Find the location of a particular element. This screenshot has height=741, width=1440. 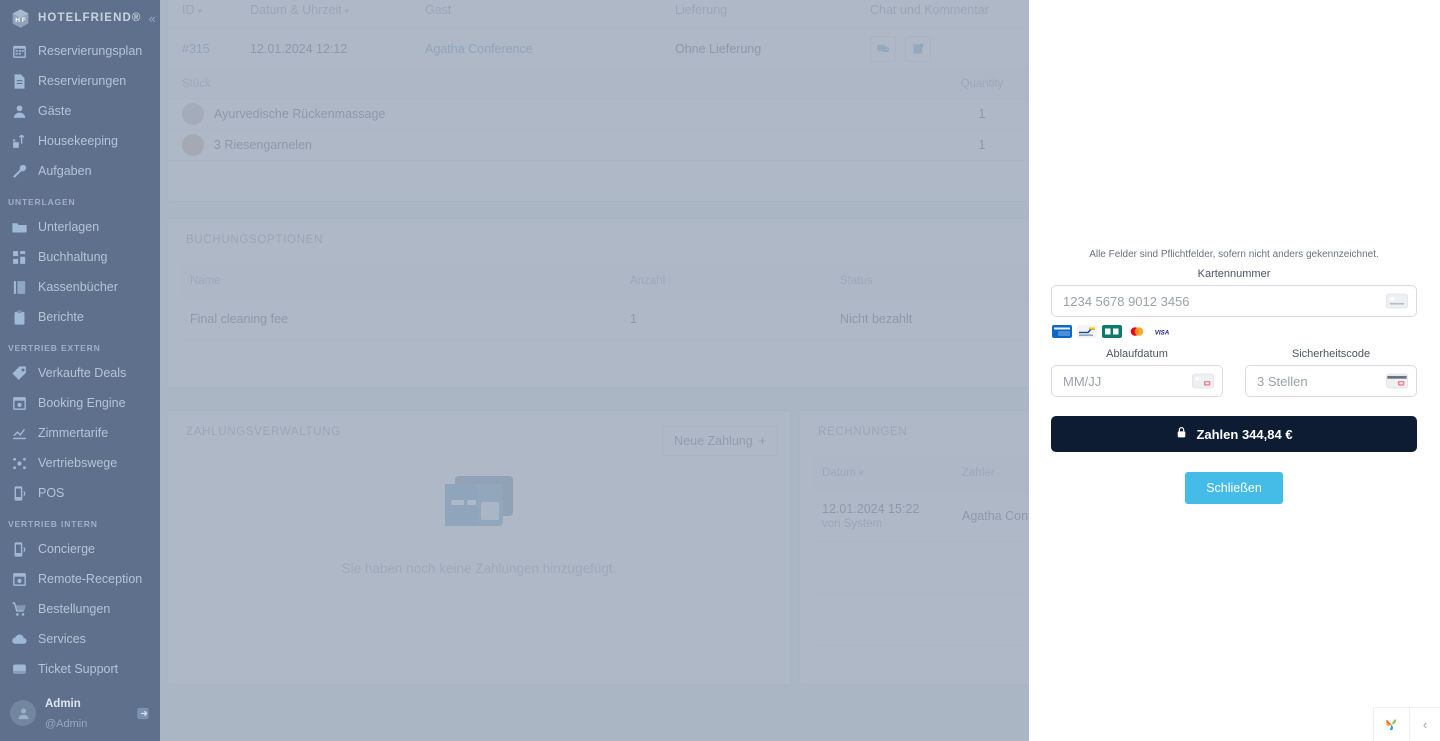

lock-icon is located at coordinates (1181, 434).